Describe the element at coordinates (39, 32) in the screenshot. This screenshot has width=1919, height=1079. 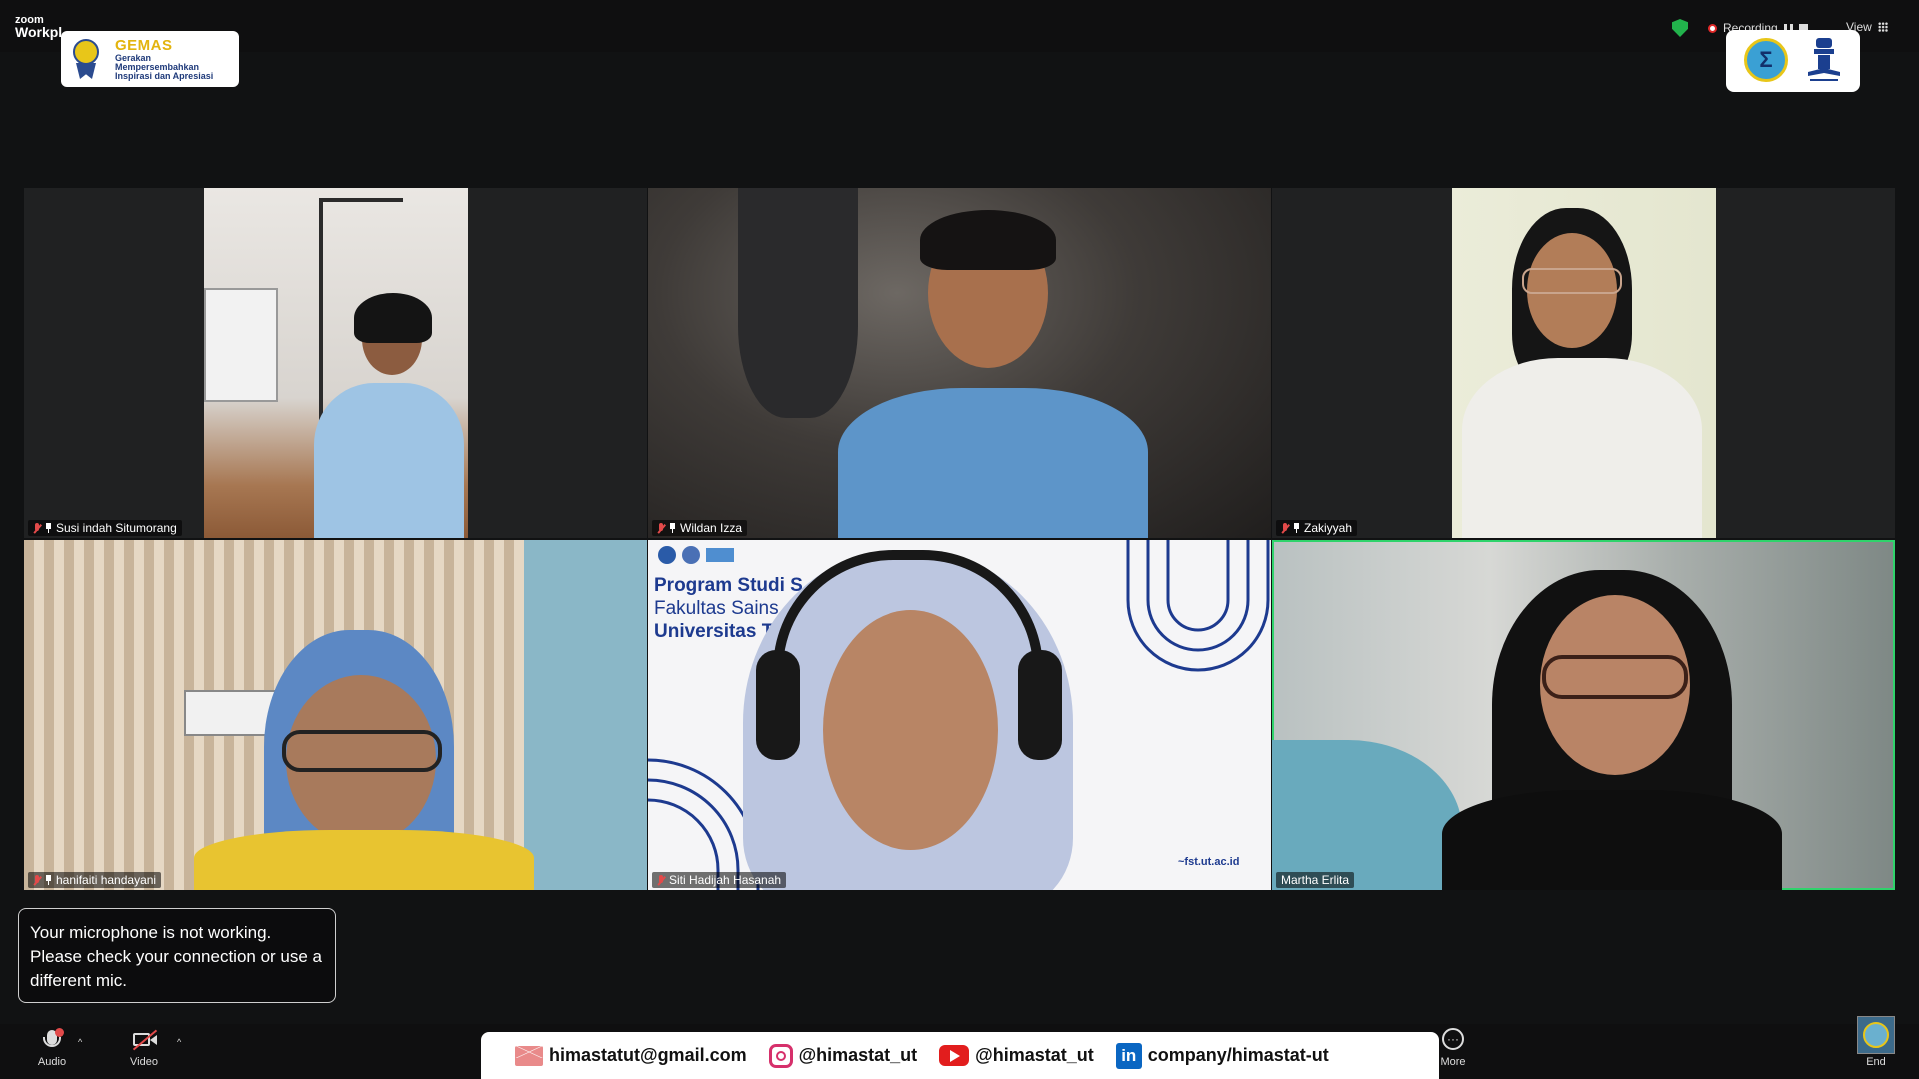
I see `workplace-logo-text: Workpl` at that location.